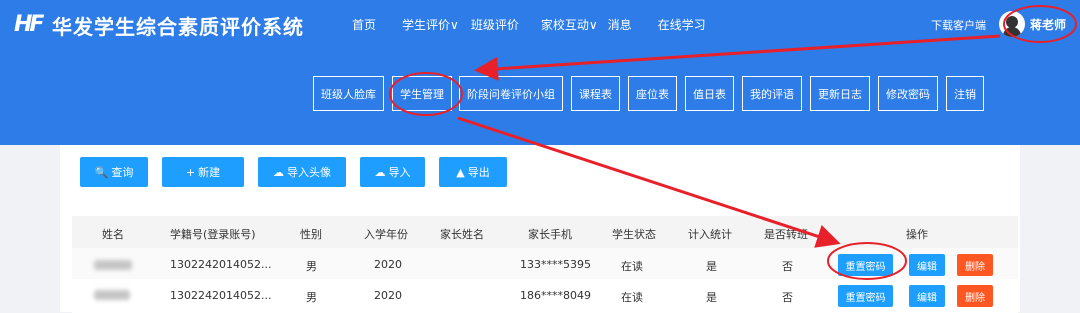 The height and width of the screenshot is (313, 1080). Describe the element at coordinates (495, 24) in the screenshot. I see `nav-class-eval: 班级评价` at that location.